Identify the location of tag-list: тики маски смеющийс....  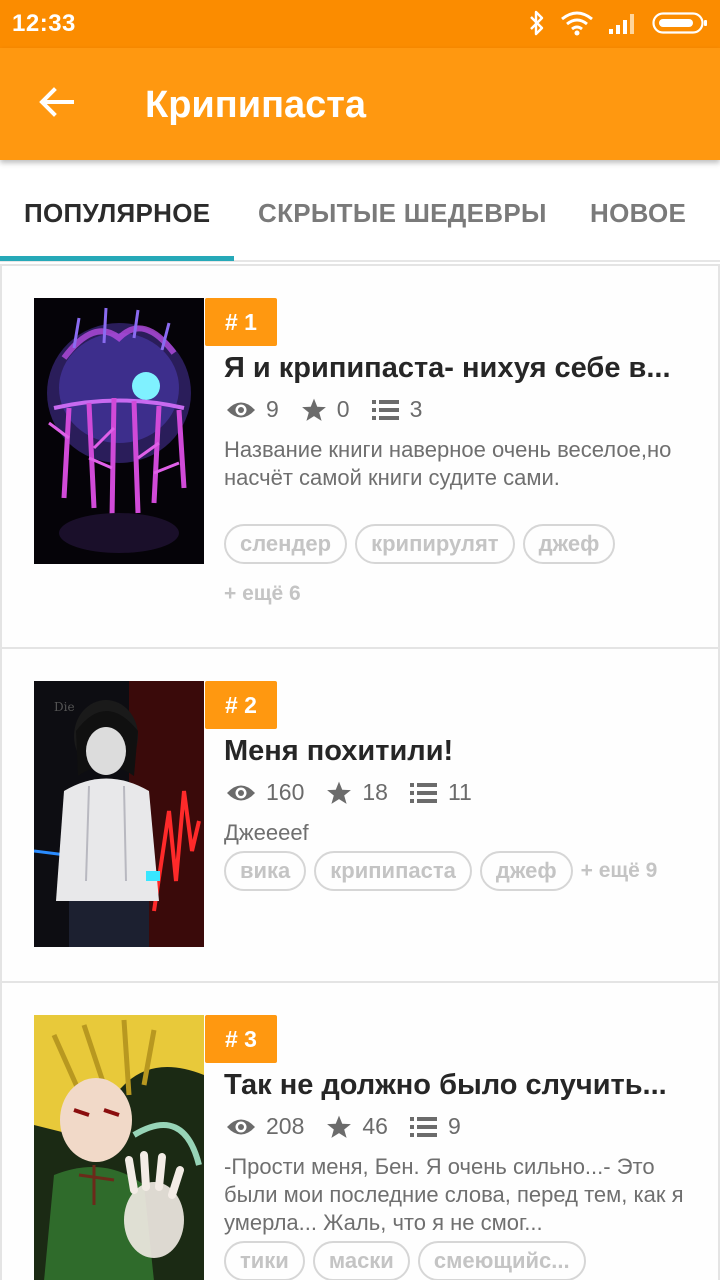
(405, 1260).